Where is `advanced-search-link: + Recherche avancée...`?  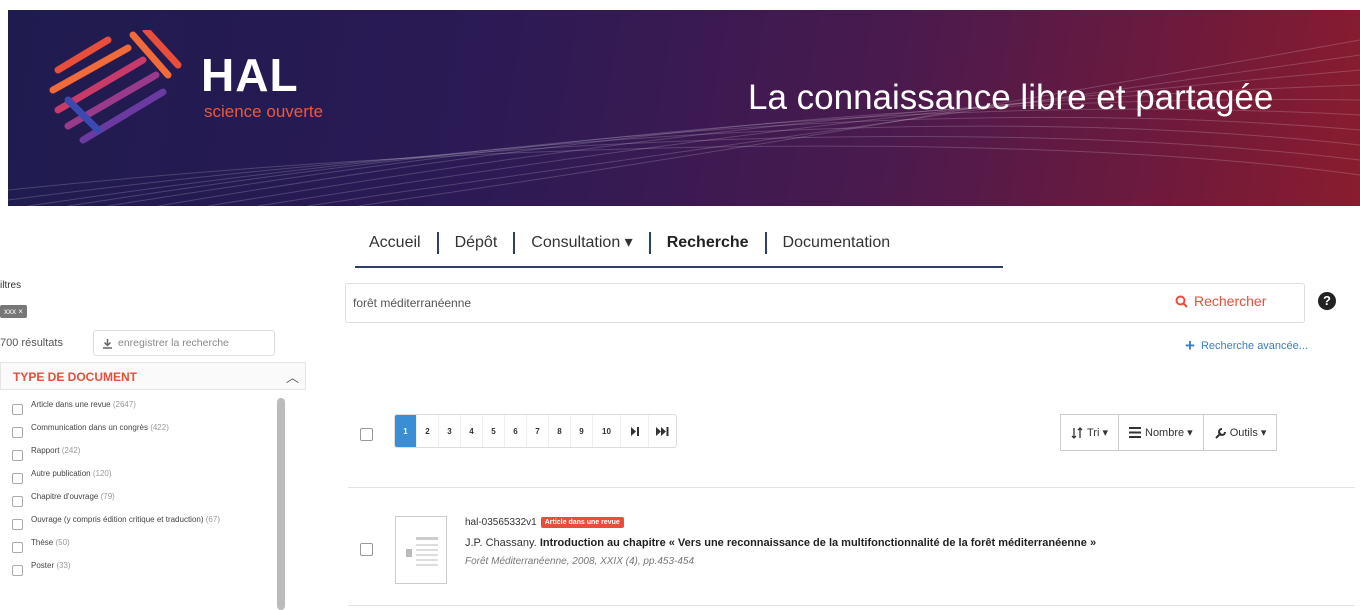
advanced-search-link: + Recherche avancée... is located at coordinates (1246, 346).